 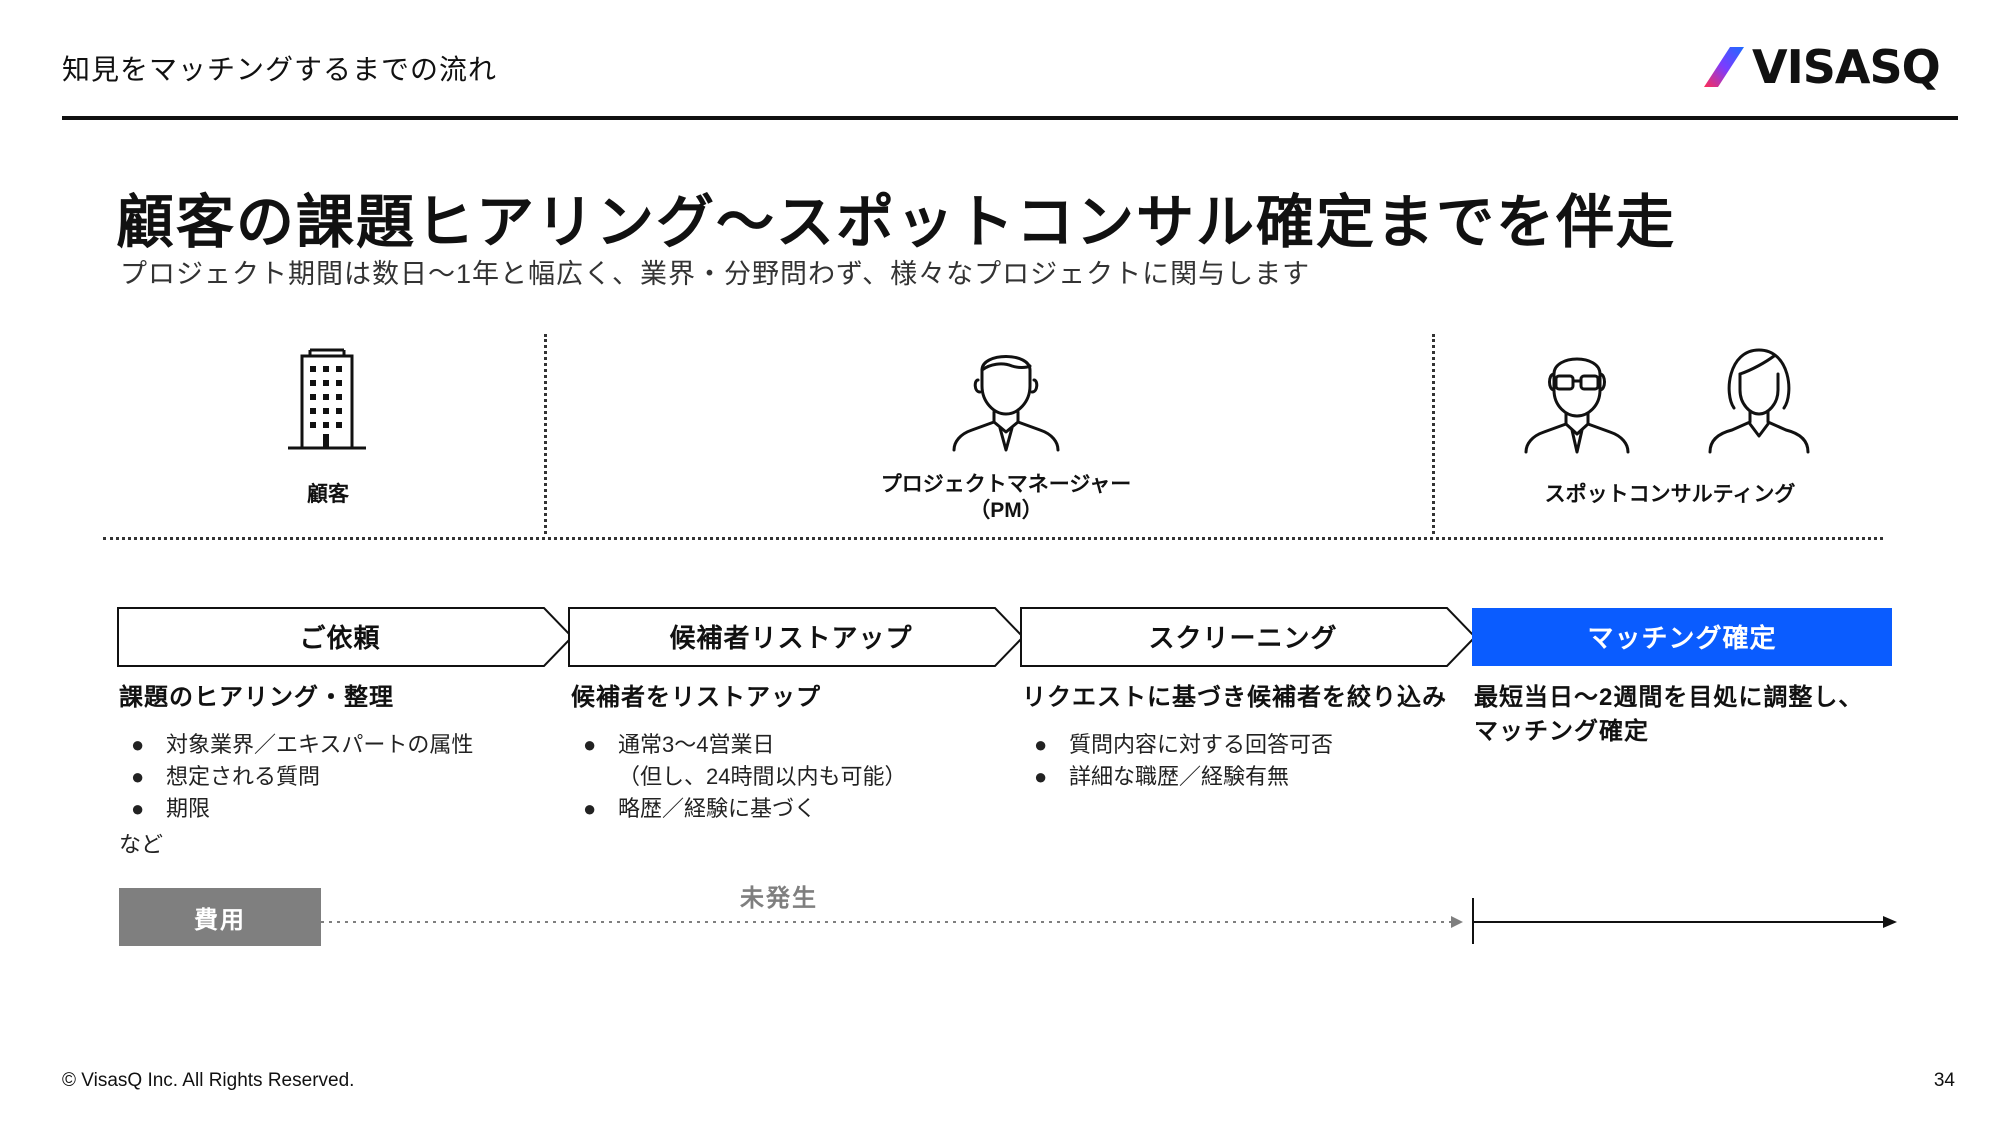 I want to click on cost-label-box: 費用, so click(x=220, y=917).